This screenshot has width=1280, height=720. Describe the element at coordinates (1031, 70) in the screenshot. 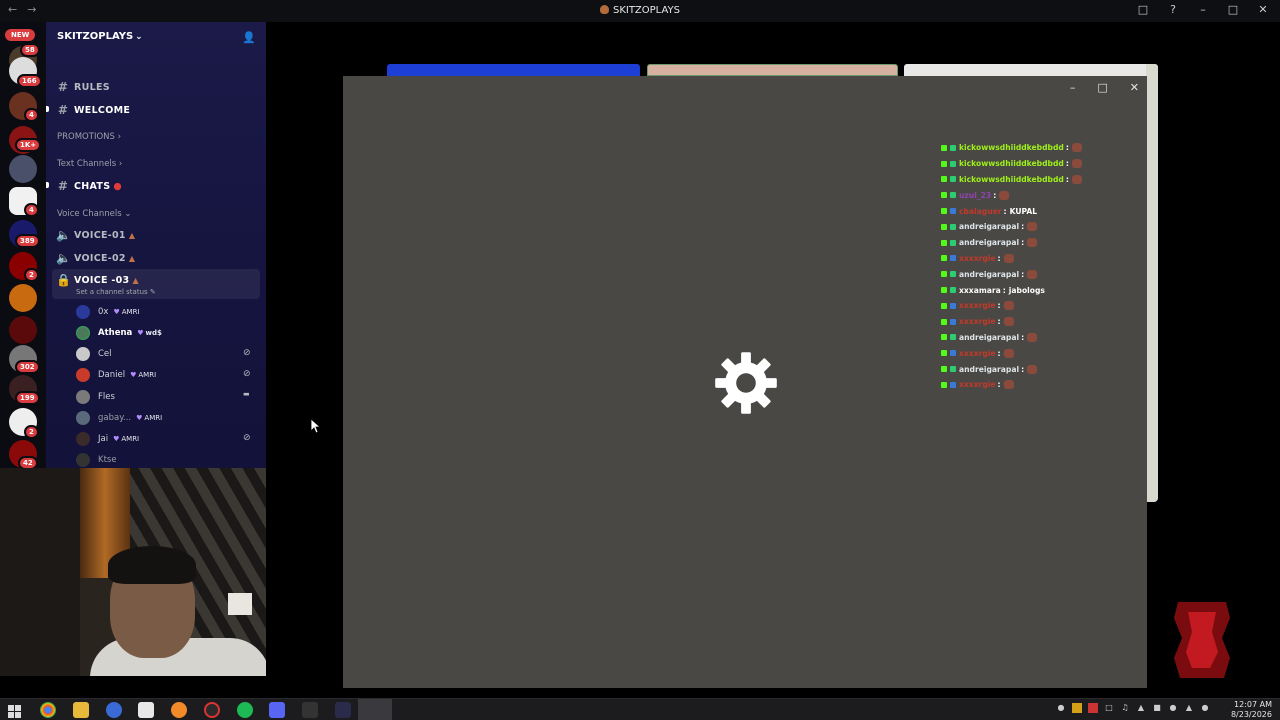

I see `background-tile` at that location.